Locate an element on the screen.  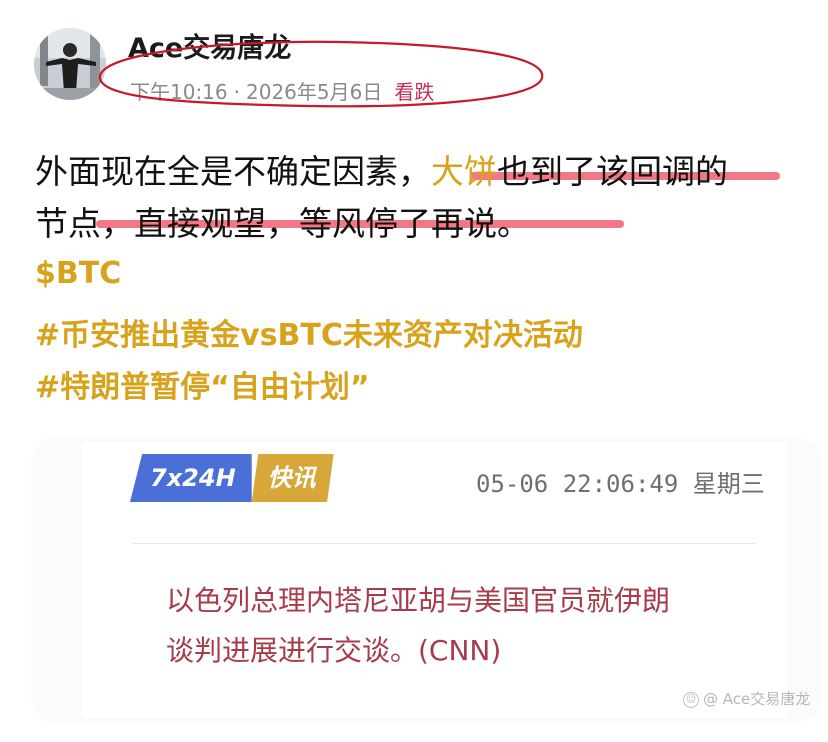
post-time: 下午10:16 is located at coordinates (179, 92).